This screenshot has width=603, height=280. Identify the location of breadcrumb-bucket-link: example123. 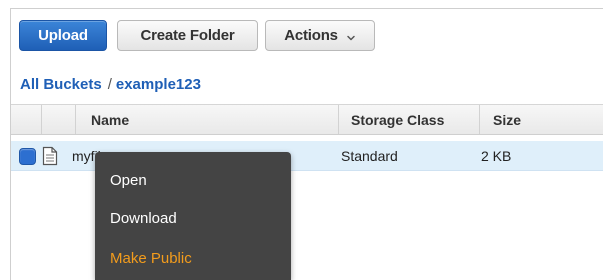
(158, 84).